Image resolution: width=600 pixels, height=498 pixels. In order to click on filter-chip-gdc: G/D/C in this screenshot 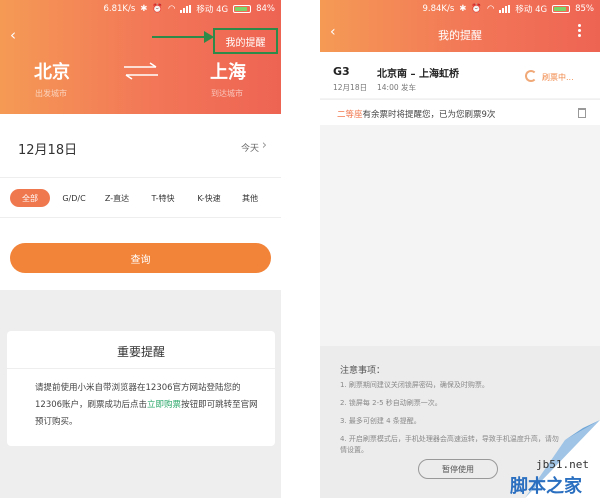, I will do `click(74, 198)`.